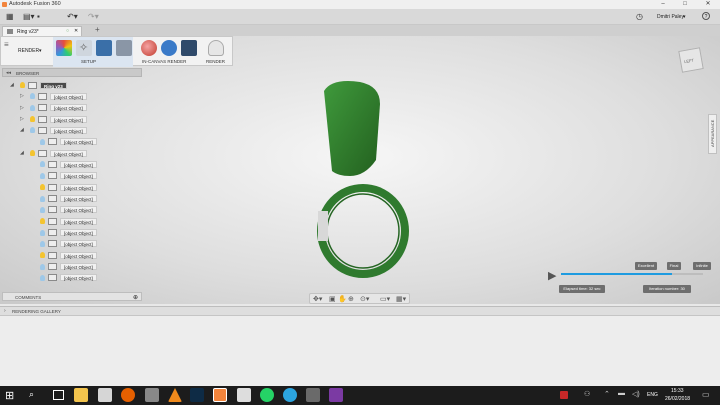 Image resolution: width=720 pixels, height=405 pixels. I want to click on clock-time: 15:33, so click(677, 391).